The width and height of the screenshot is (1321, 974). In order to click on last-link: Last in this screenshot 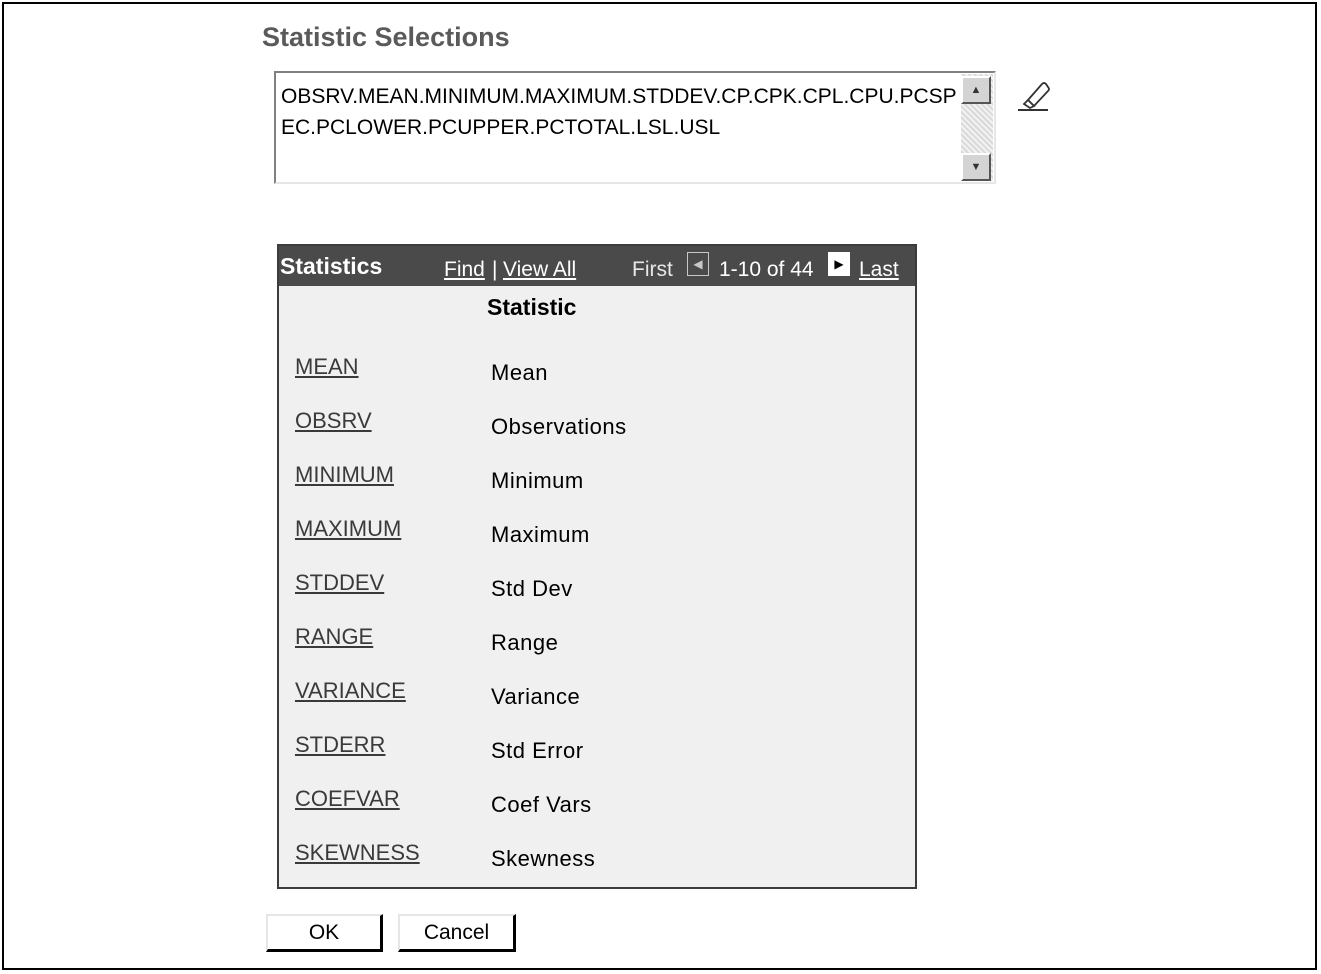, I will do `click(879, 270)`.